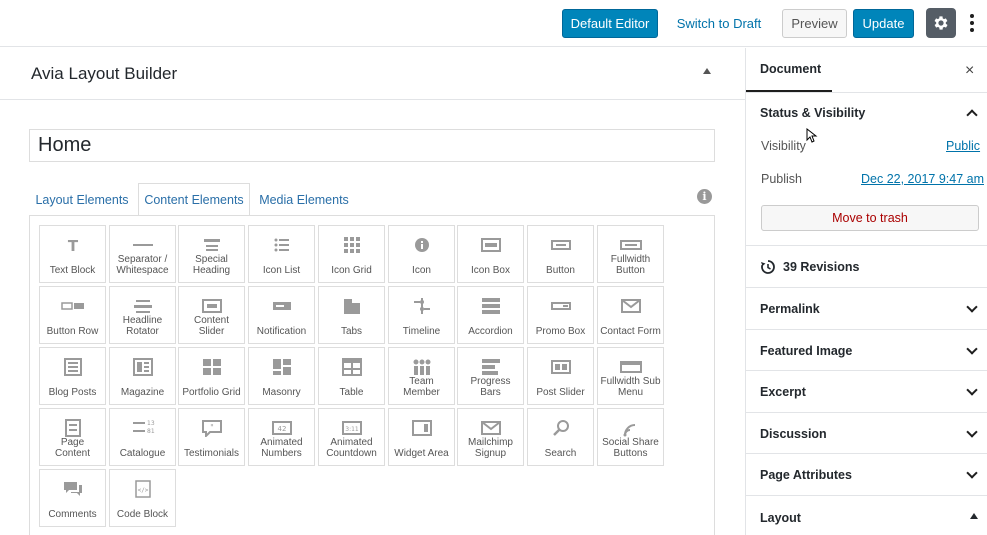  What do you see at coordinates (491, 428) in the screenshot?
I see `mailchimp-signup-icon` at bounding box center [491, 428].